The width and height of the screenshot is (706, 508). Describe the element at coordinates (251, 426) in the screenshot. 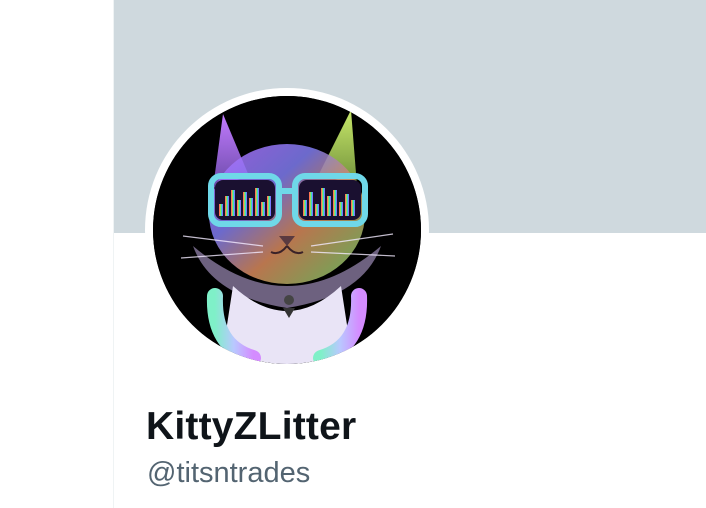

I see `profile-display-name: KittyZLitter` at that location.